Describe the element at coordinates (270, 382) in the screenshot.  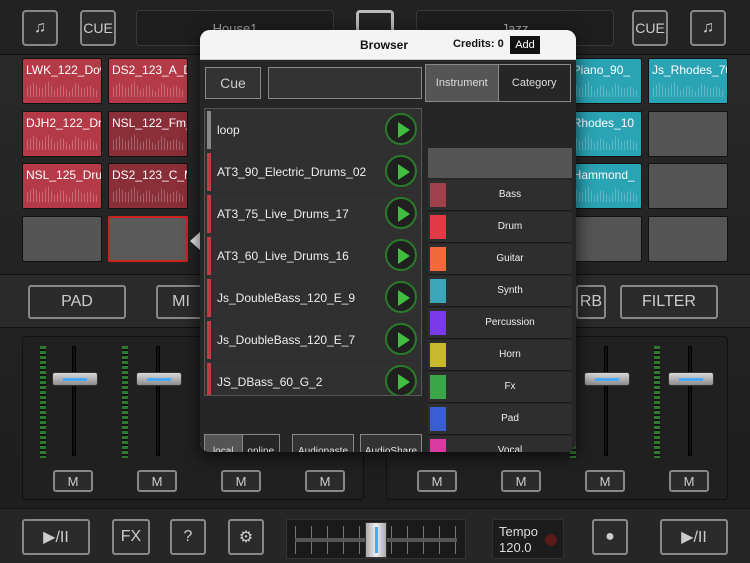
I see `item-name: JS_DBass_60_G_2` at that location.